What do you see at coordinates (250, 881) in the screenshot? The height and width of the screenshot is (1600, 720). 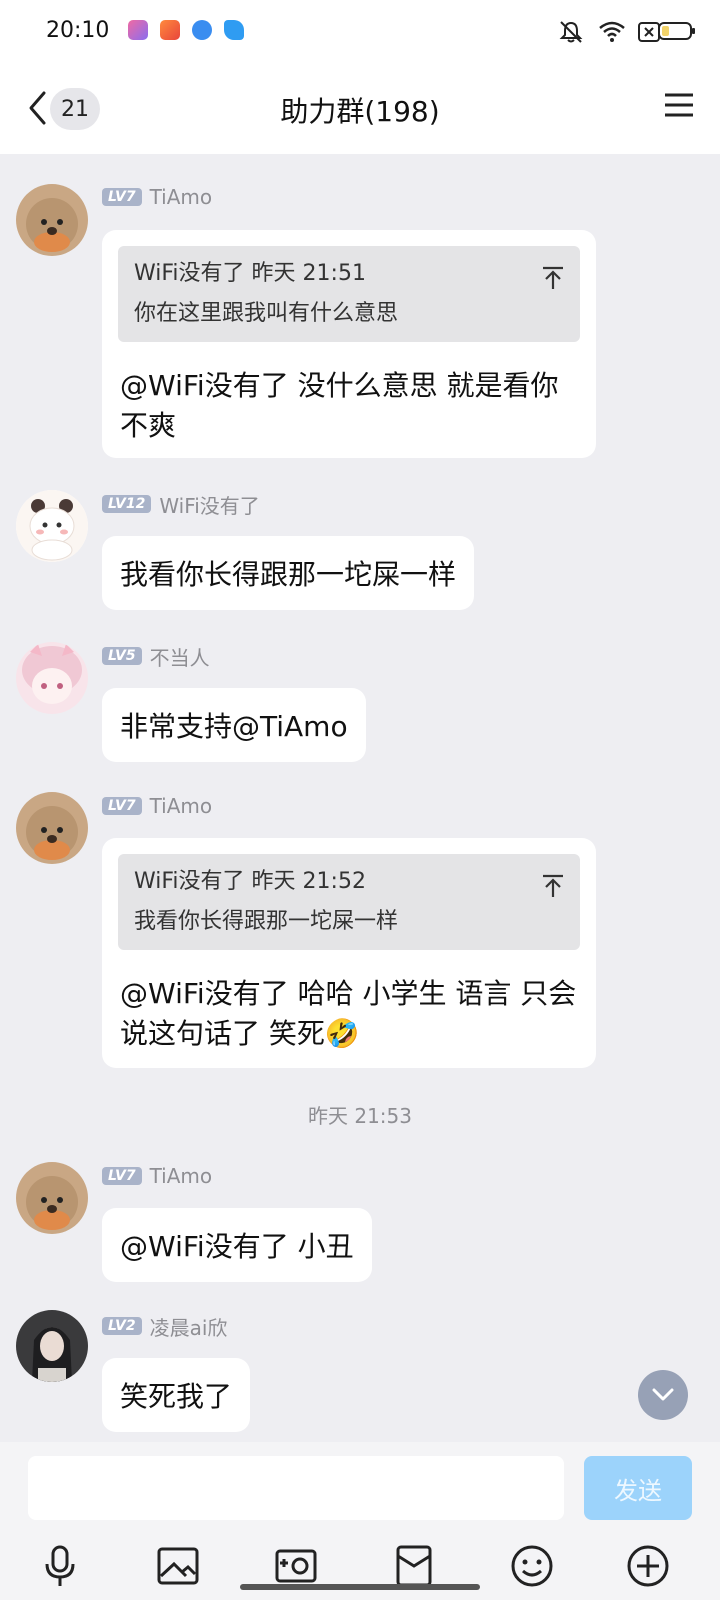 I see `quote-header: WiFi没有了 昨天 21:52` at bounding box center [250, 881].